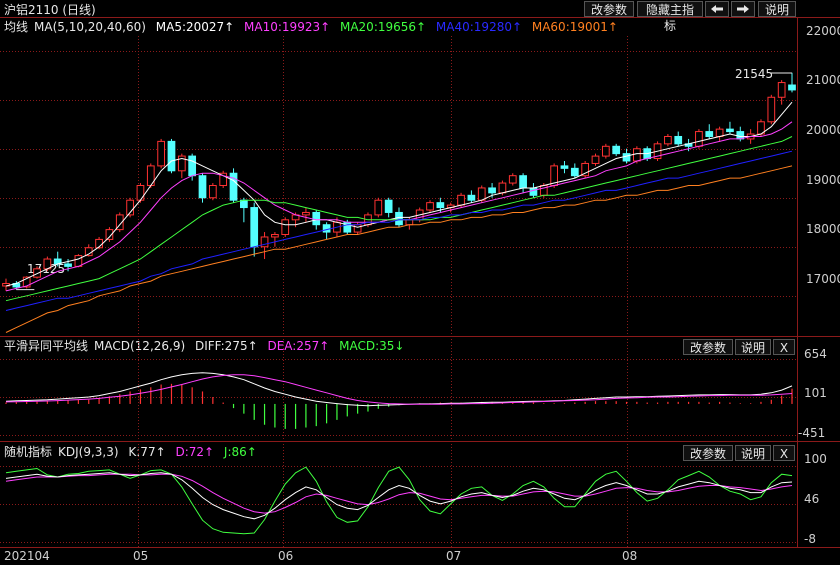 Image resolution: width=840 pixels, height=565 pixels. I want to click on kdj-j-line, so click(399, 500).